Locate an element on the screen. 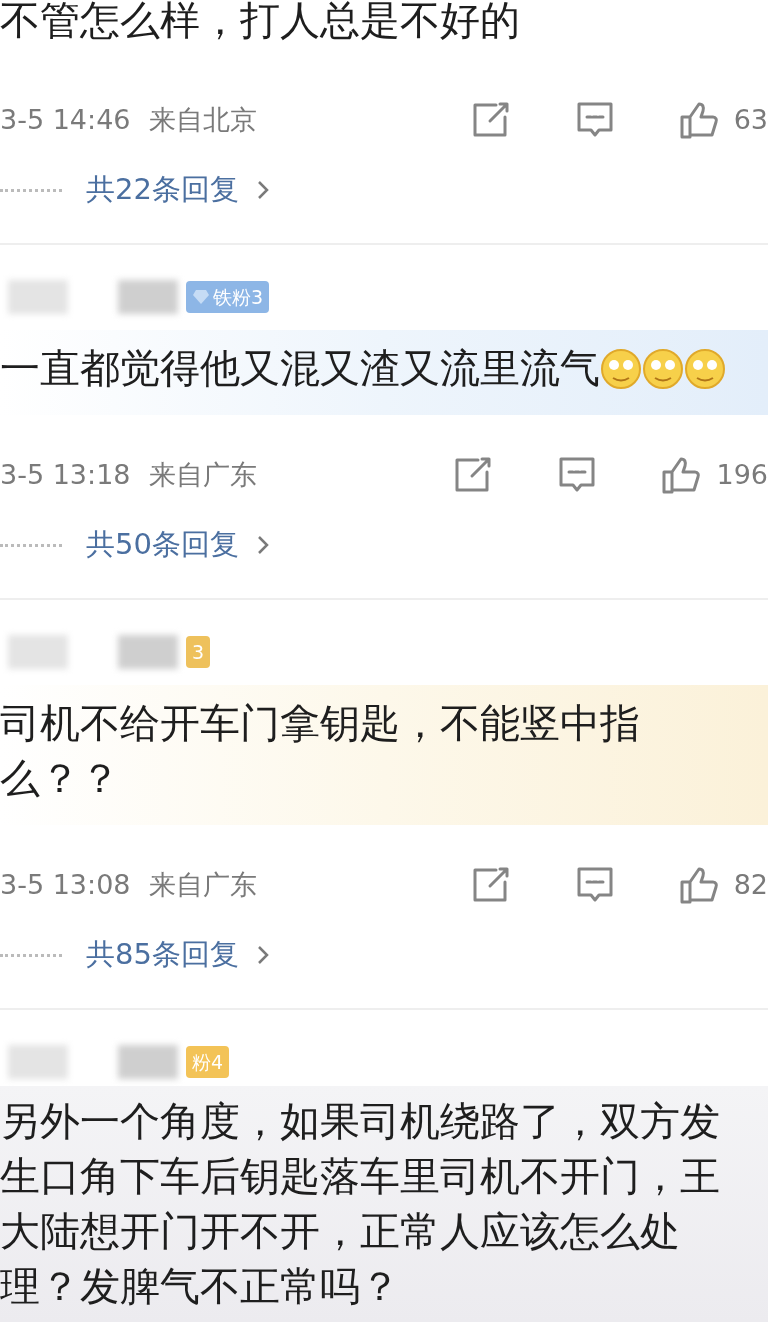  comment-text: 一直都觉得他又混又渣又流里流气 is located at coordinates (300, 368).